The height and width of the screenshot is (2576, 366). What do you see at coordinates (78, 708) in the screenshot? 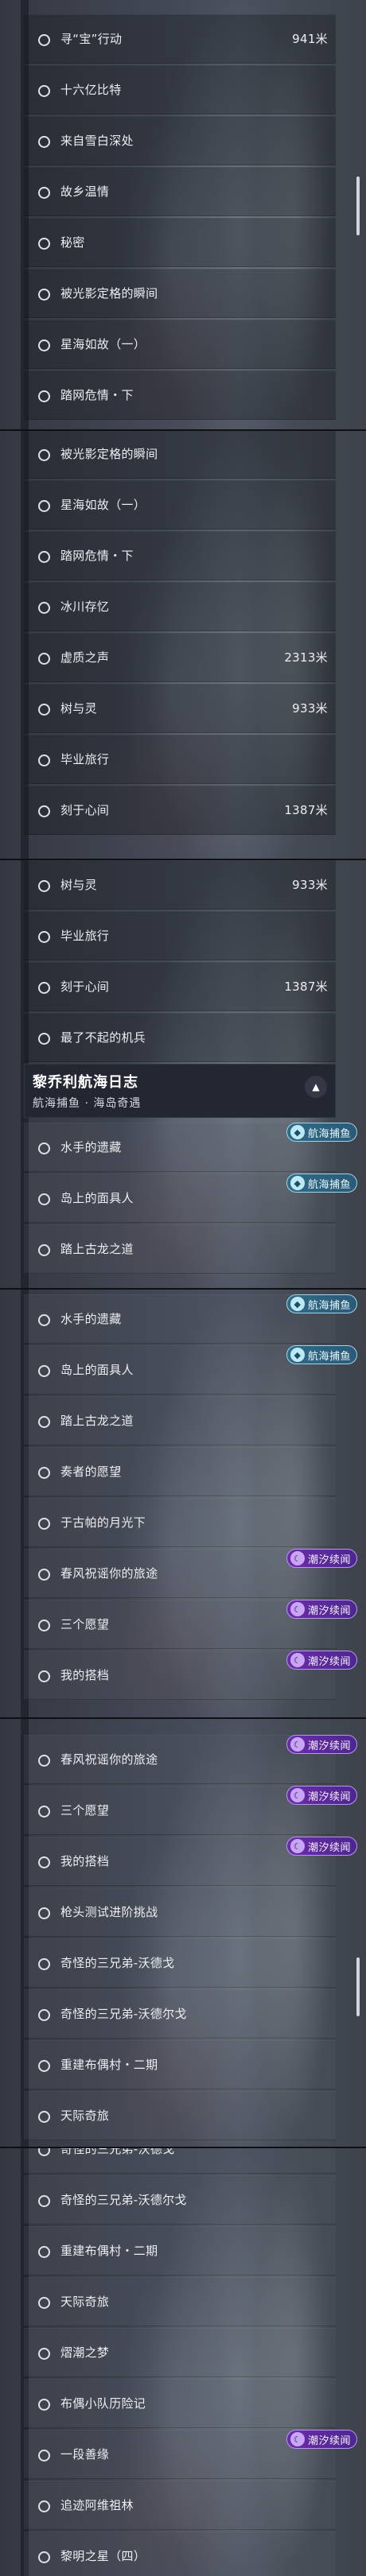
I see `quest-label: 树与灵` at bounding box center [78, 708].